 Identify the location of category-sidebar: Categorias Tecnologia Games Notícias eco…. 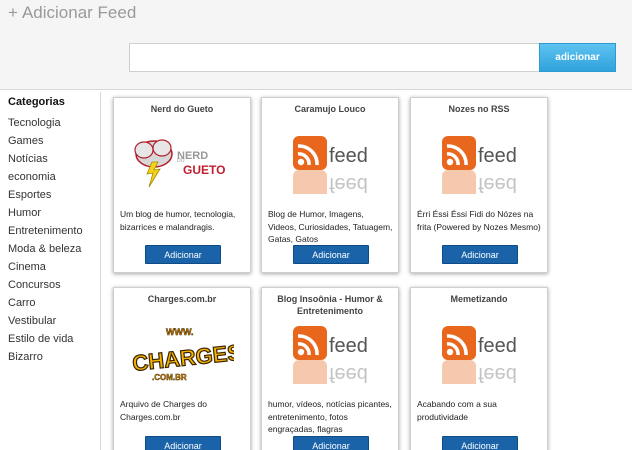
(50, 271).